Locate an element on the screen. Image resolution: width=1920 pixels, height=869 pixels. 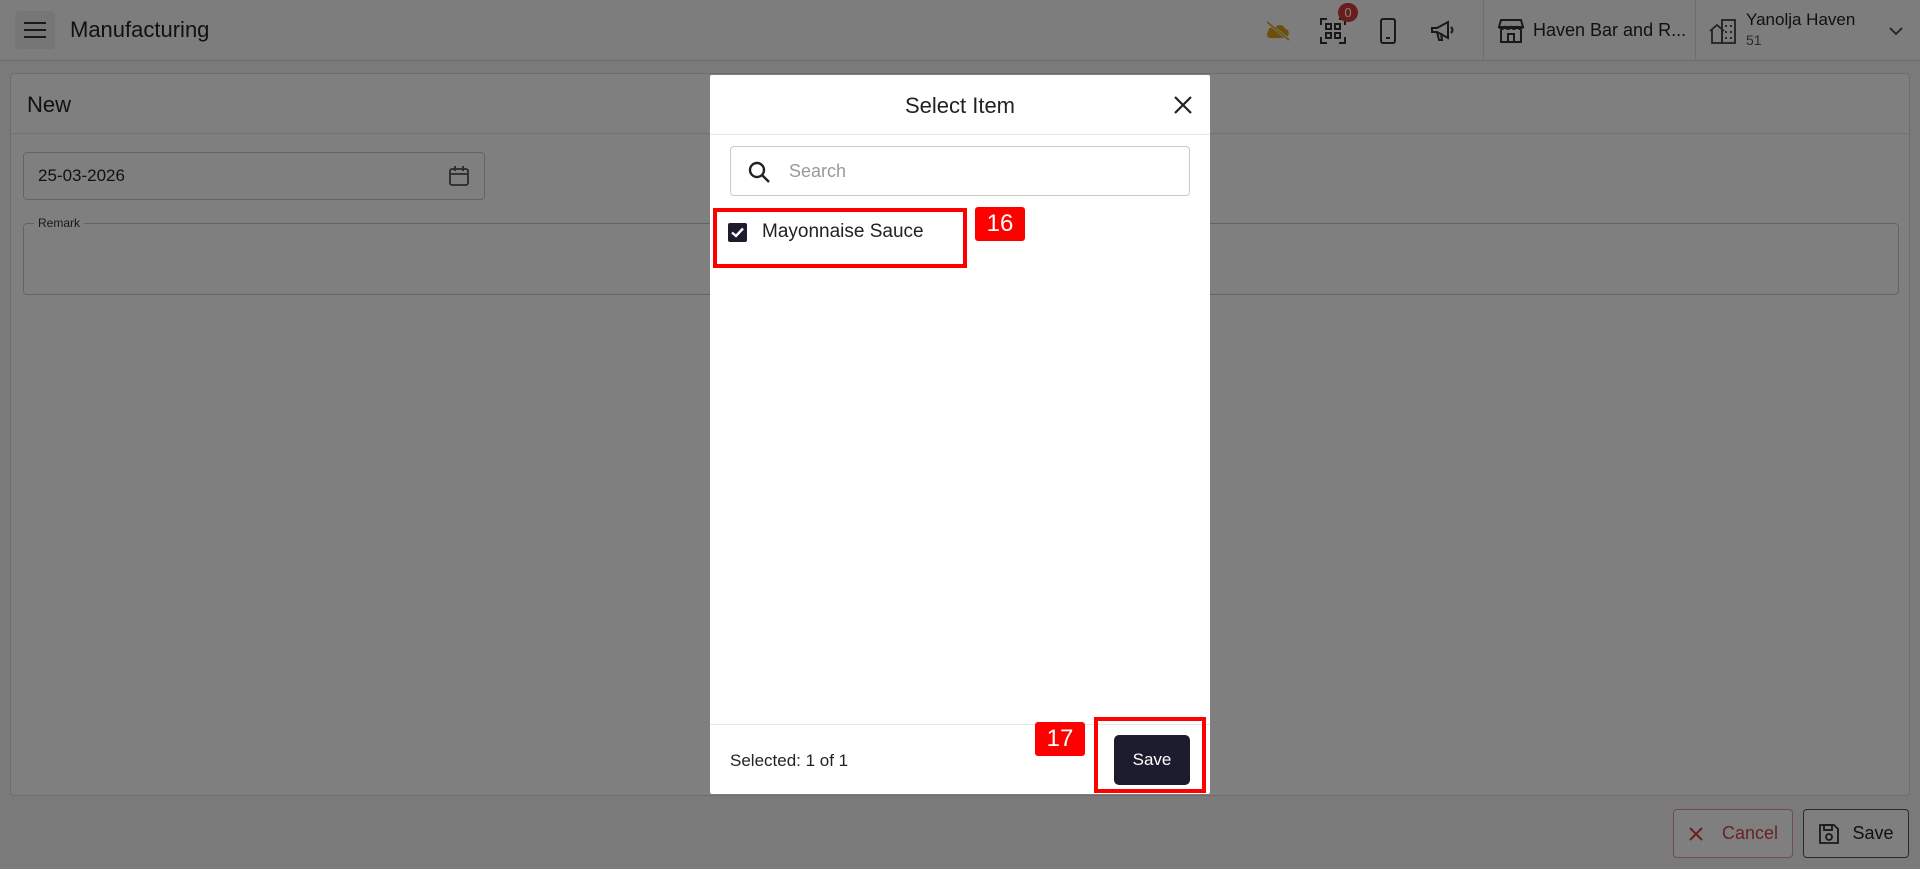
close-icon is located at coordinates (1183, 105).